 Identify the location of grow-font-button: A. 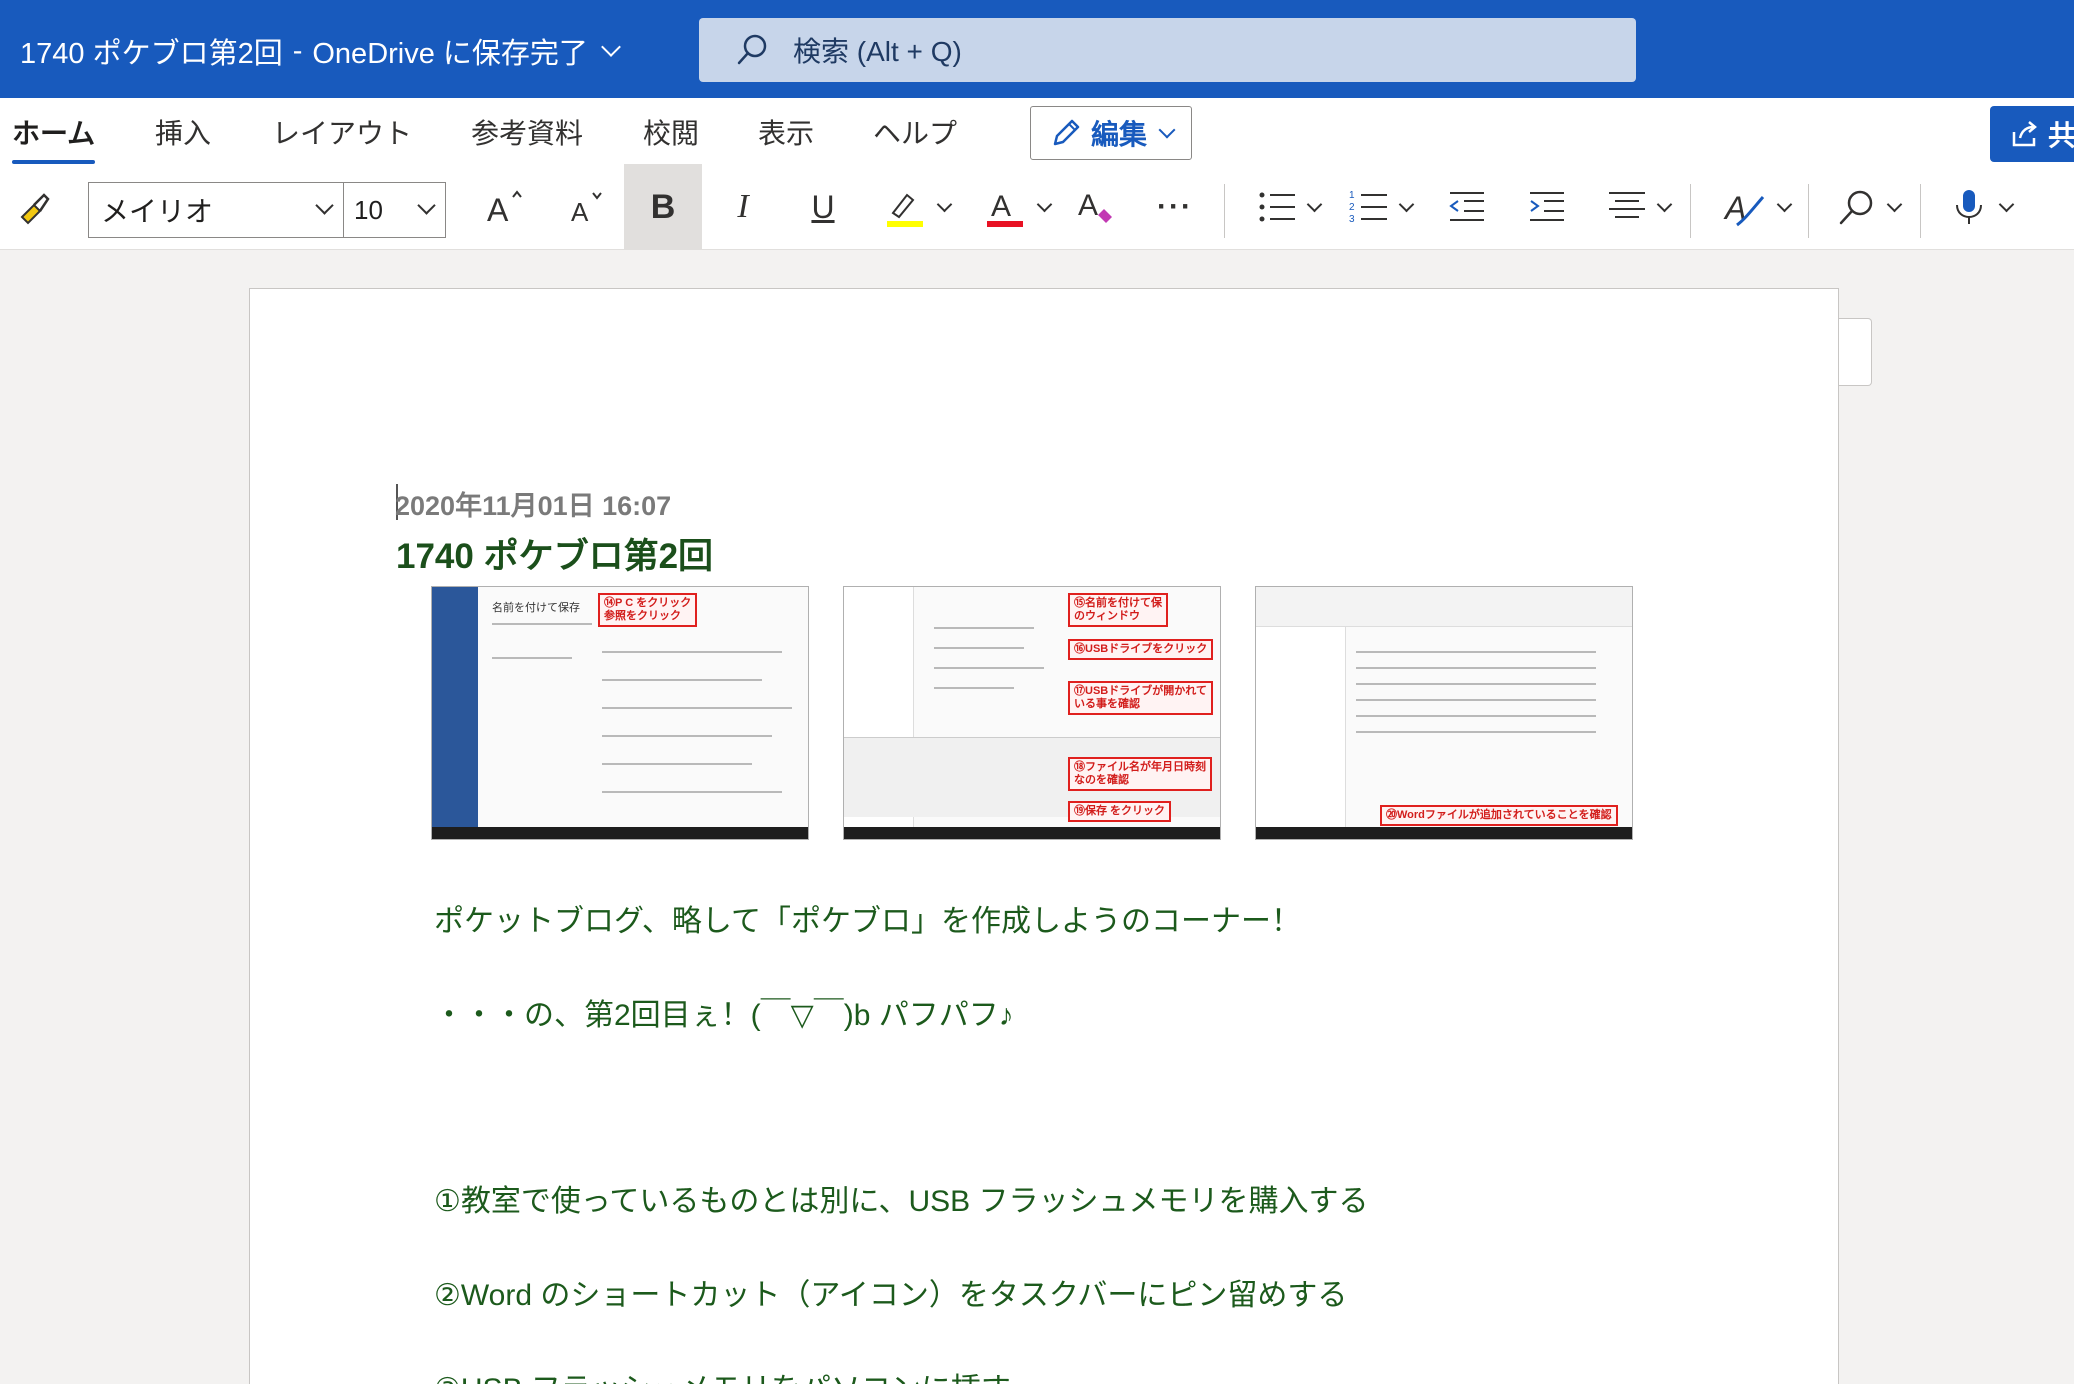
(503, 207).